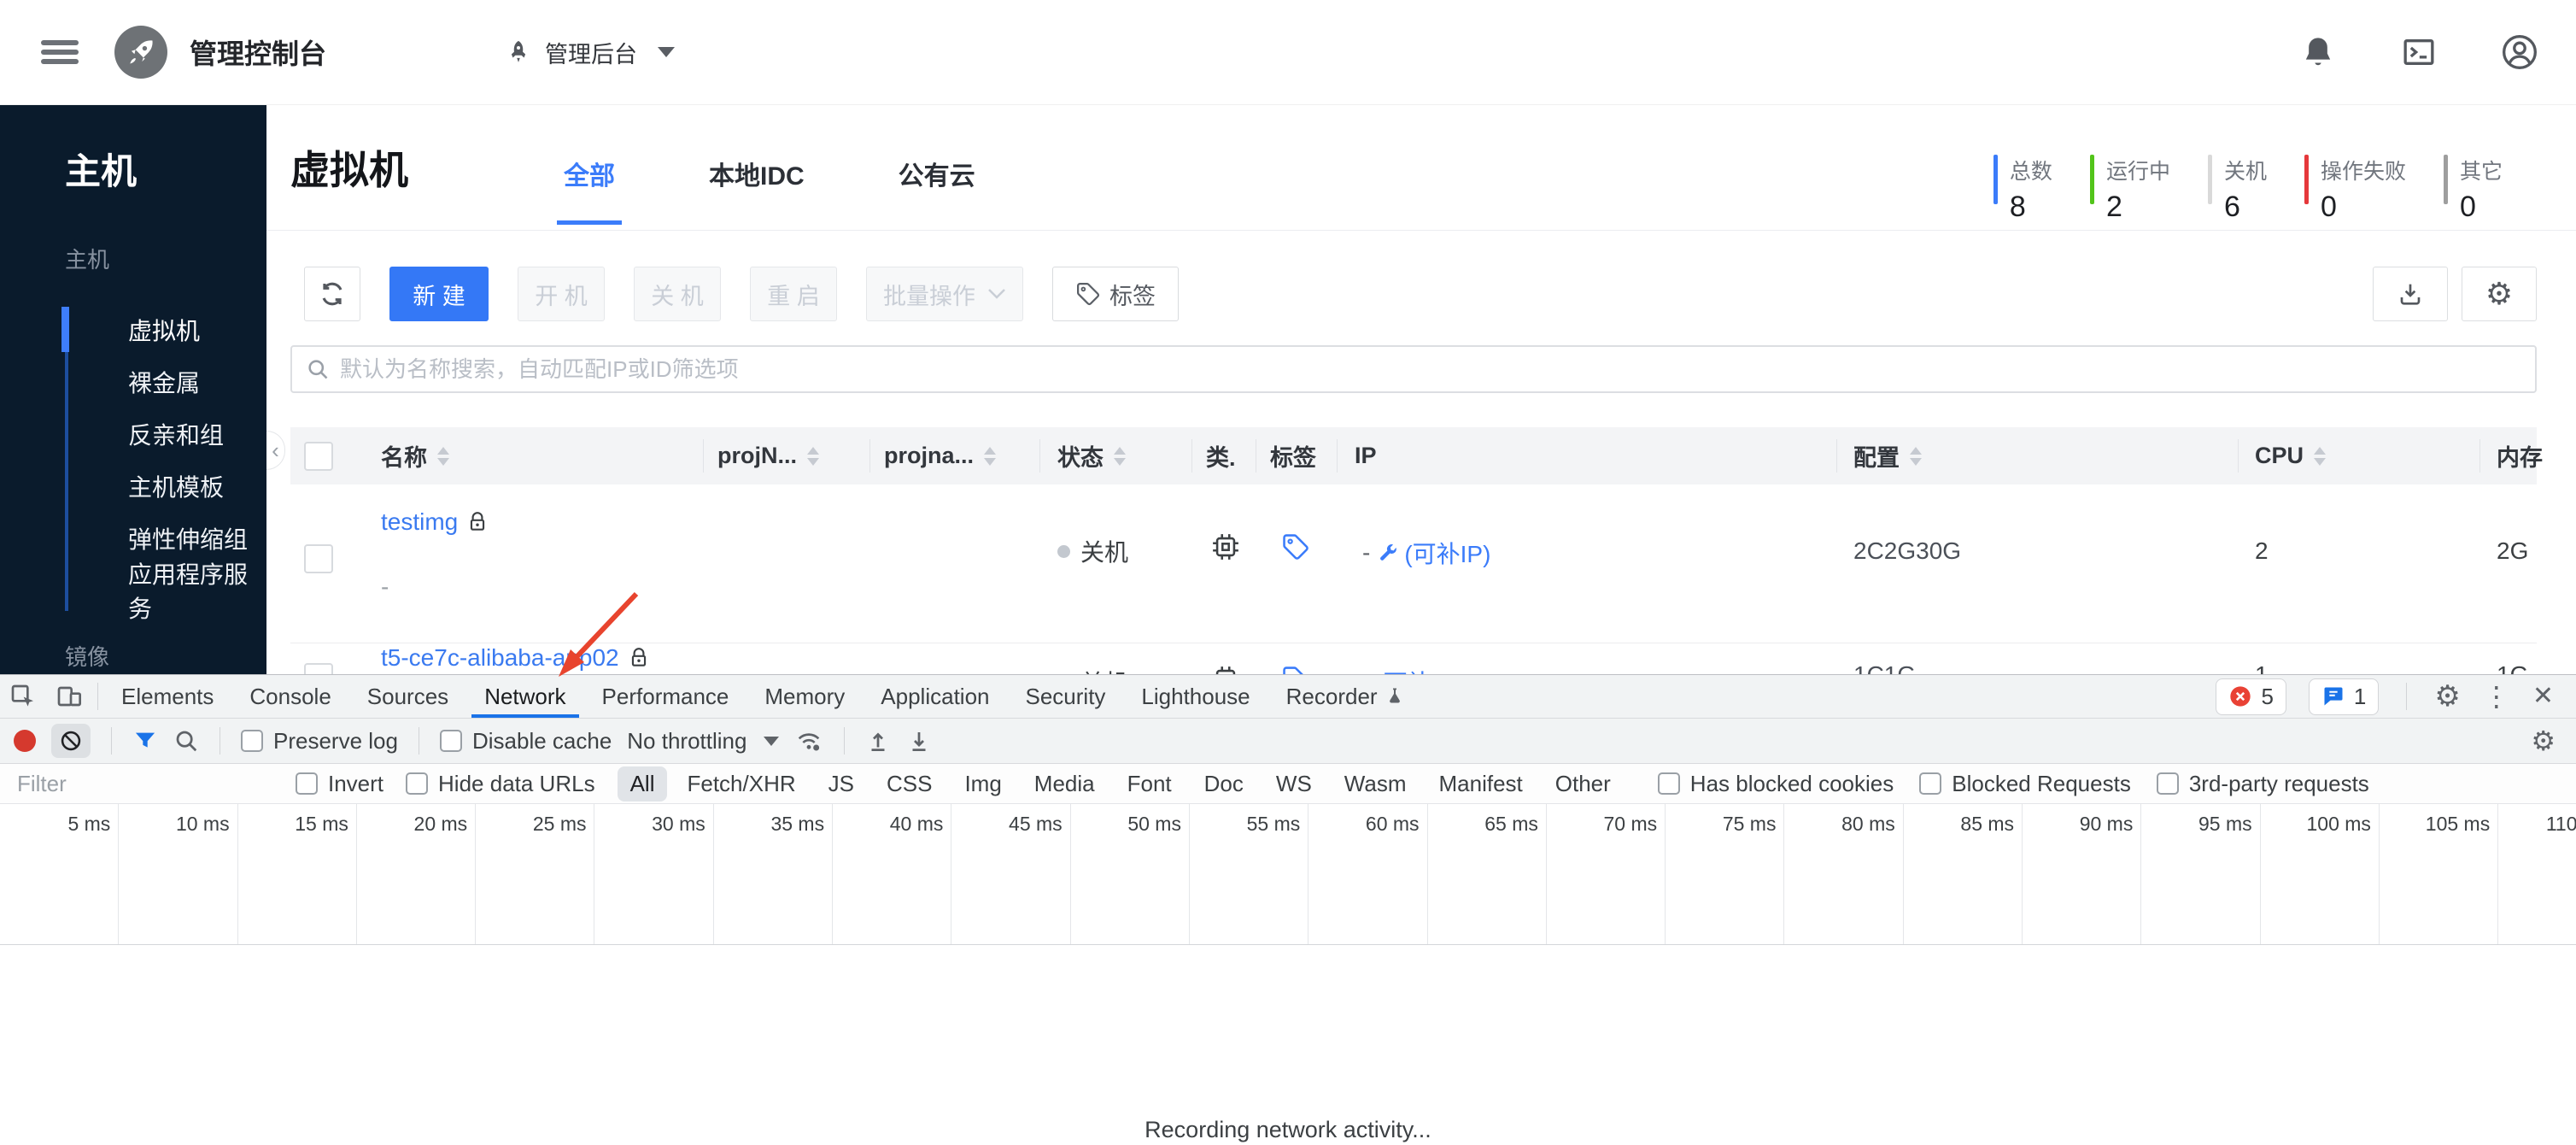  Describe the element at coordinates (1066, 696) in the screenshot. I see `devtools-tab-security: Security` at that location.